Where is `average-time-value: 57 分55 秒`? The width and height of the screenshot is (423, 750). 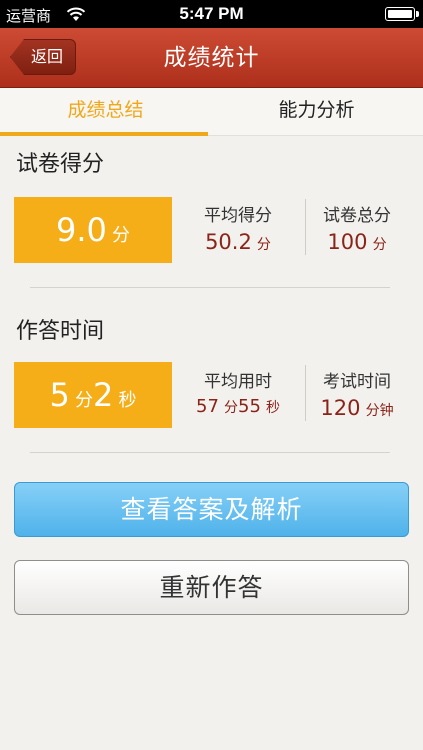 average-time-value: 57 分55 秒 is located at coordinates (238, 406).